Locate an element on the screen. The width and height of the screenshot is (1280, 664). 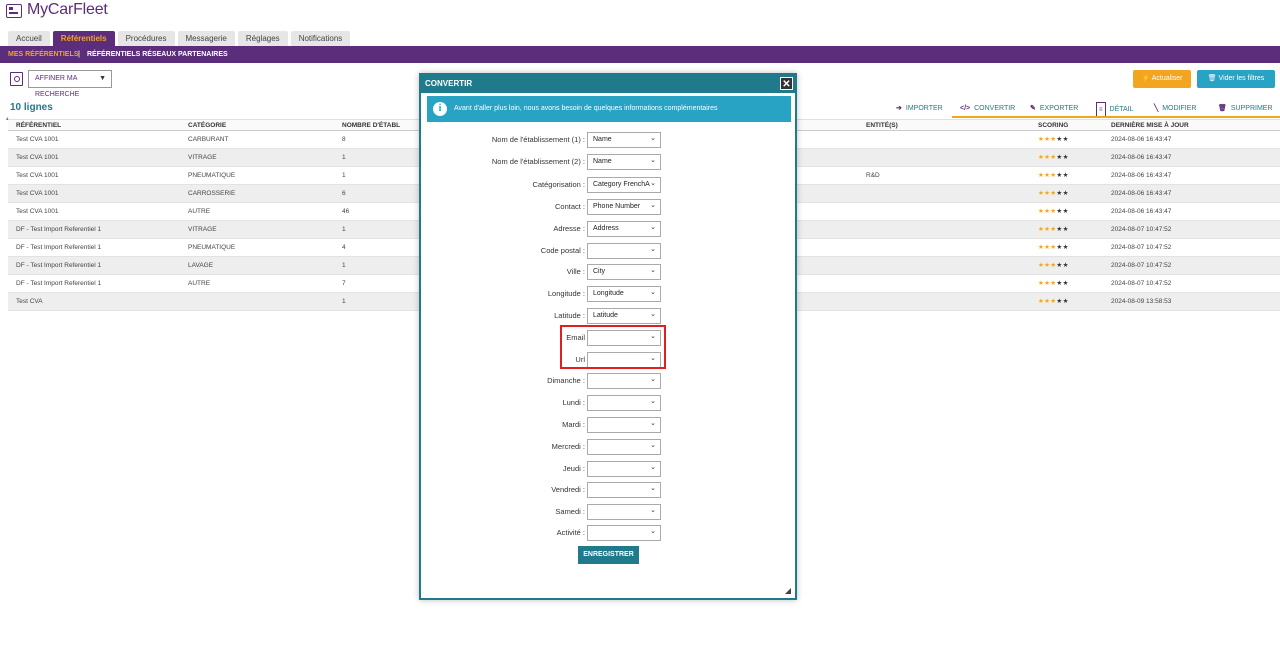
clear-filters-button: 🗑 Vider les filtres is located at coordinates (1236, 79).